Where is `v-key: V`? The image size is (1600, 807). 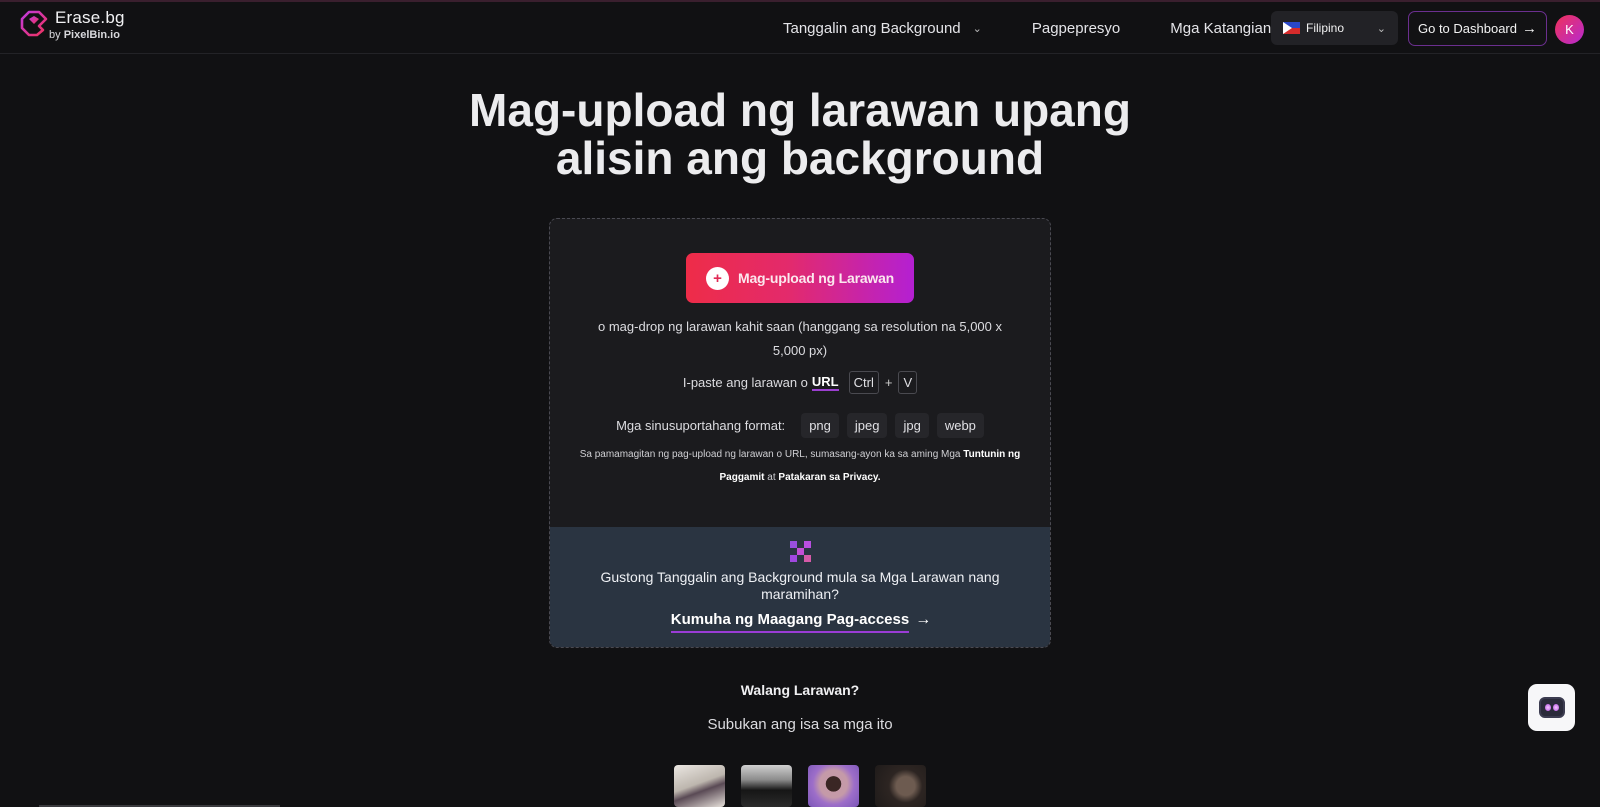 v-key: V is located at coordinates (908, 382).